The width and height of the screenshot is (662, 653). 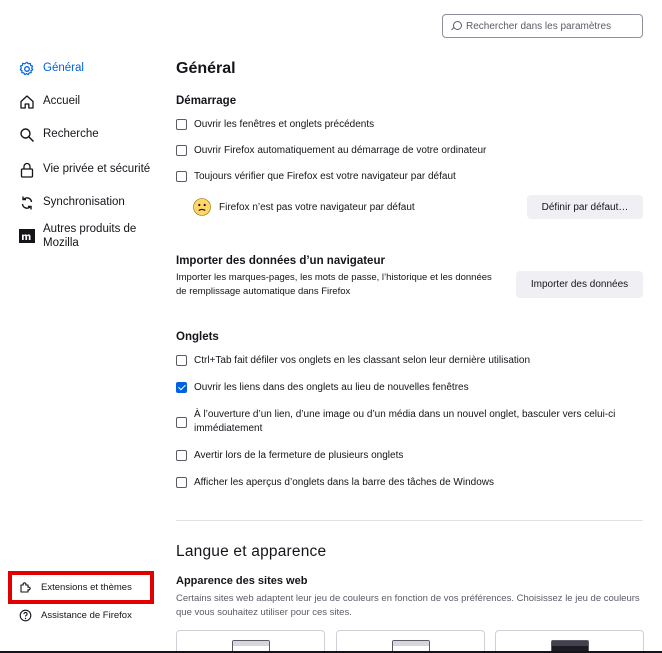 What do you see at coordinates (71, 134) in the screenshot?
I see `sidebar-item-label: Recherche` at bounding box center [71, 134].